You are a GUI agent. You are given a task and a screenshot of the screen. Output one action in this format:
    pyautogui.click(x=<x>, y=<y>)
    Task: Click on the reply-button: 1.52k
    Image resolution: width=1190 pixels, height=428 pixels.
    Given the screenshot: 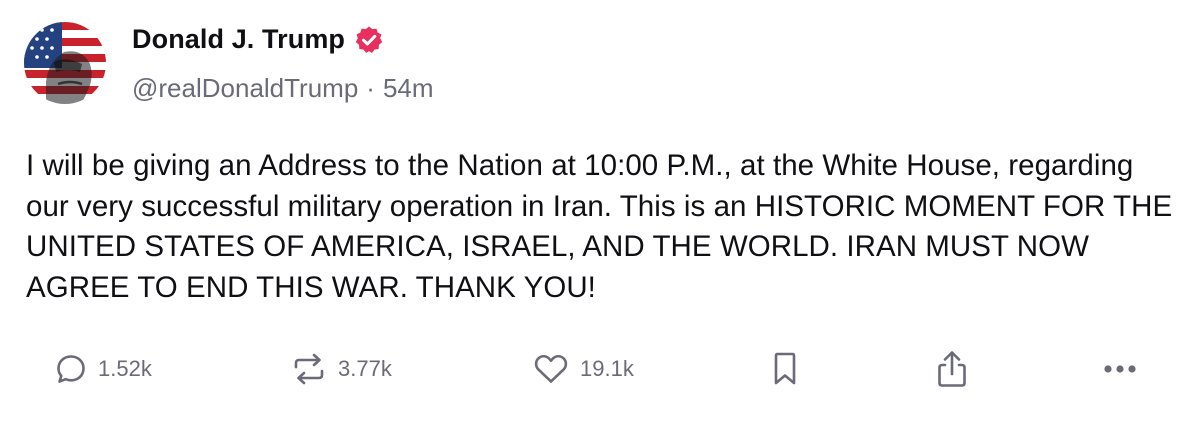 What is the action you would take?
    pyautogui.click(x=103, y=369)
    